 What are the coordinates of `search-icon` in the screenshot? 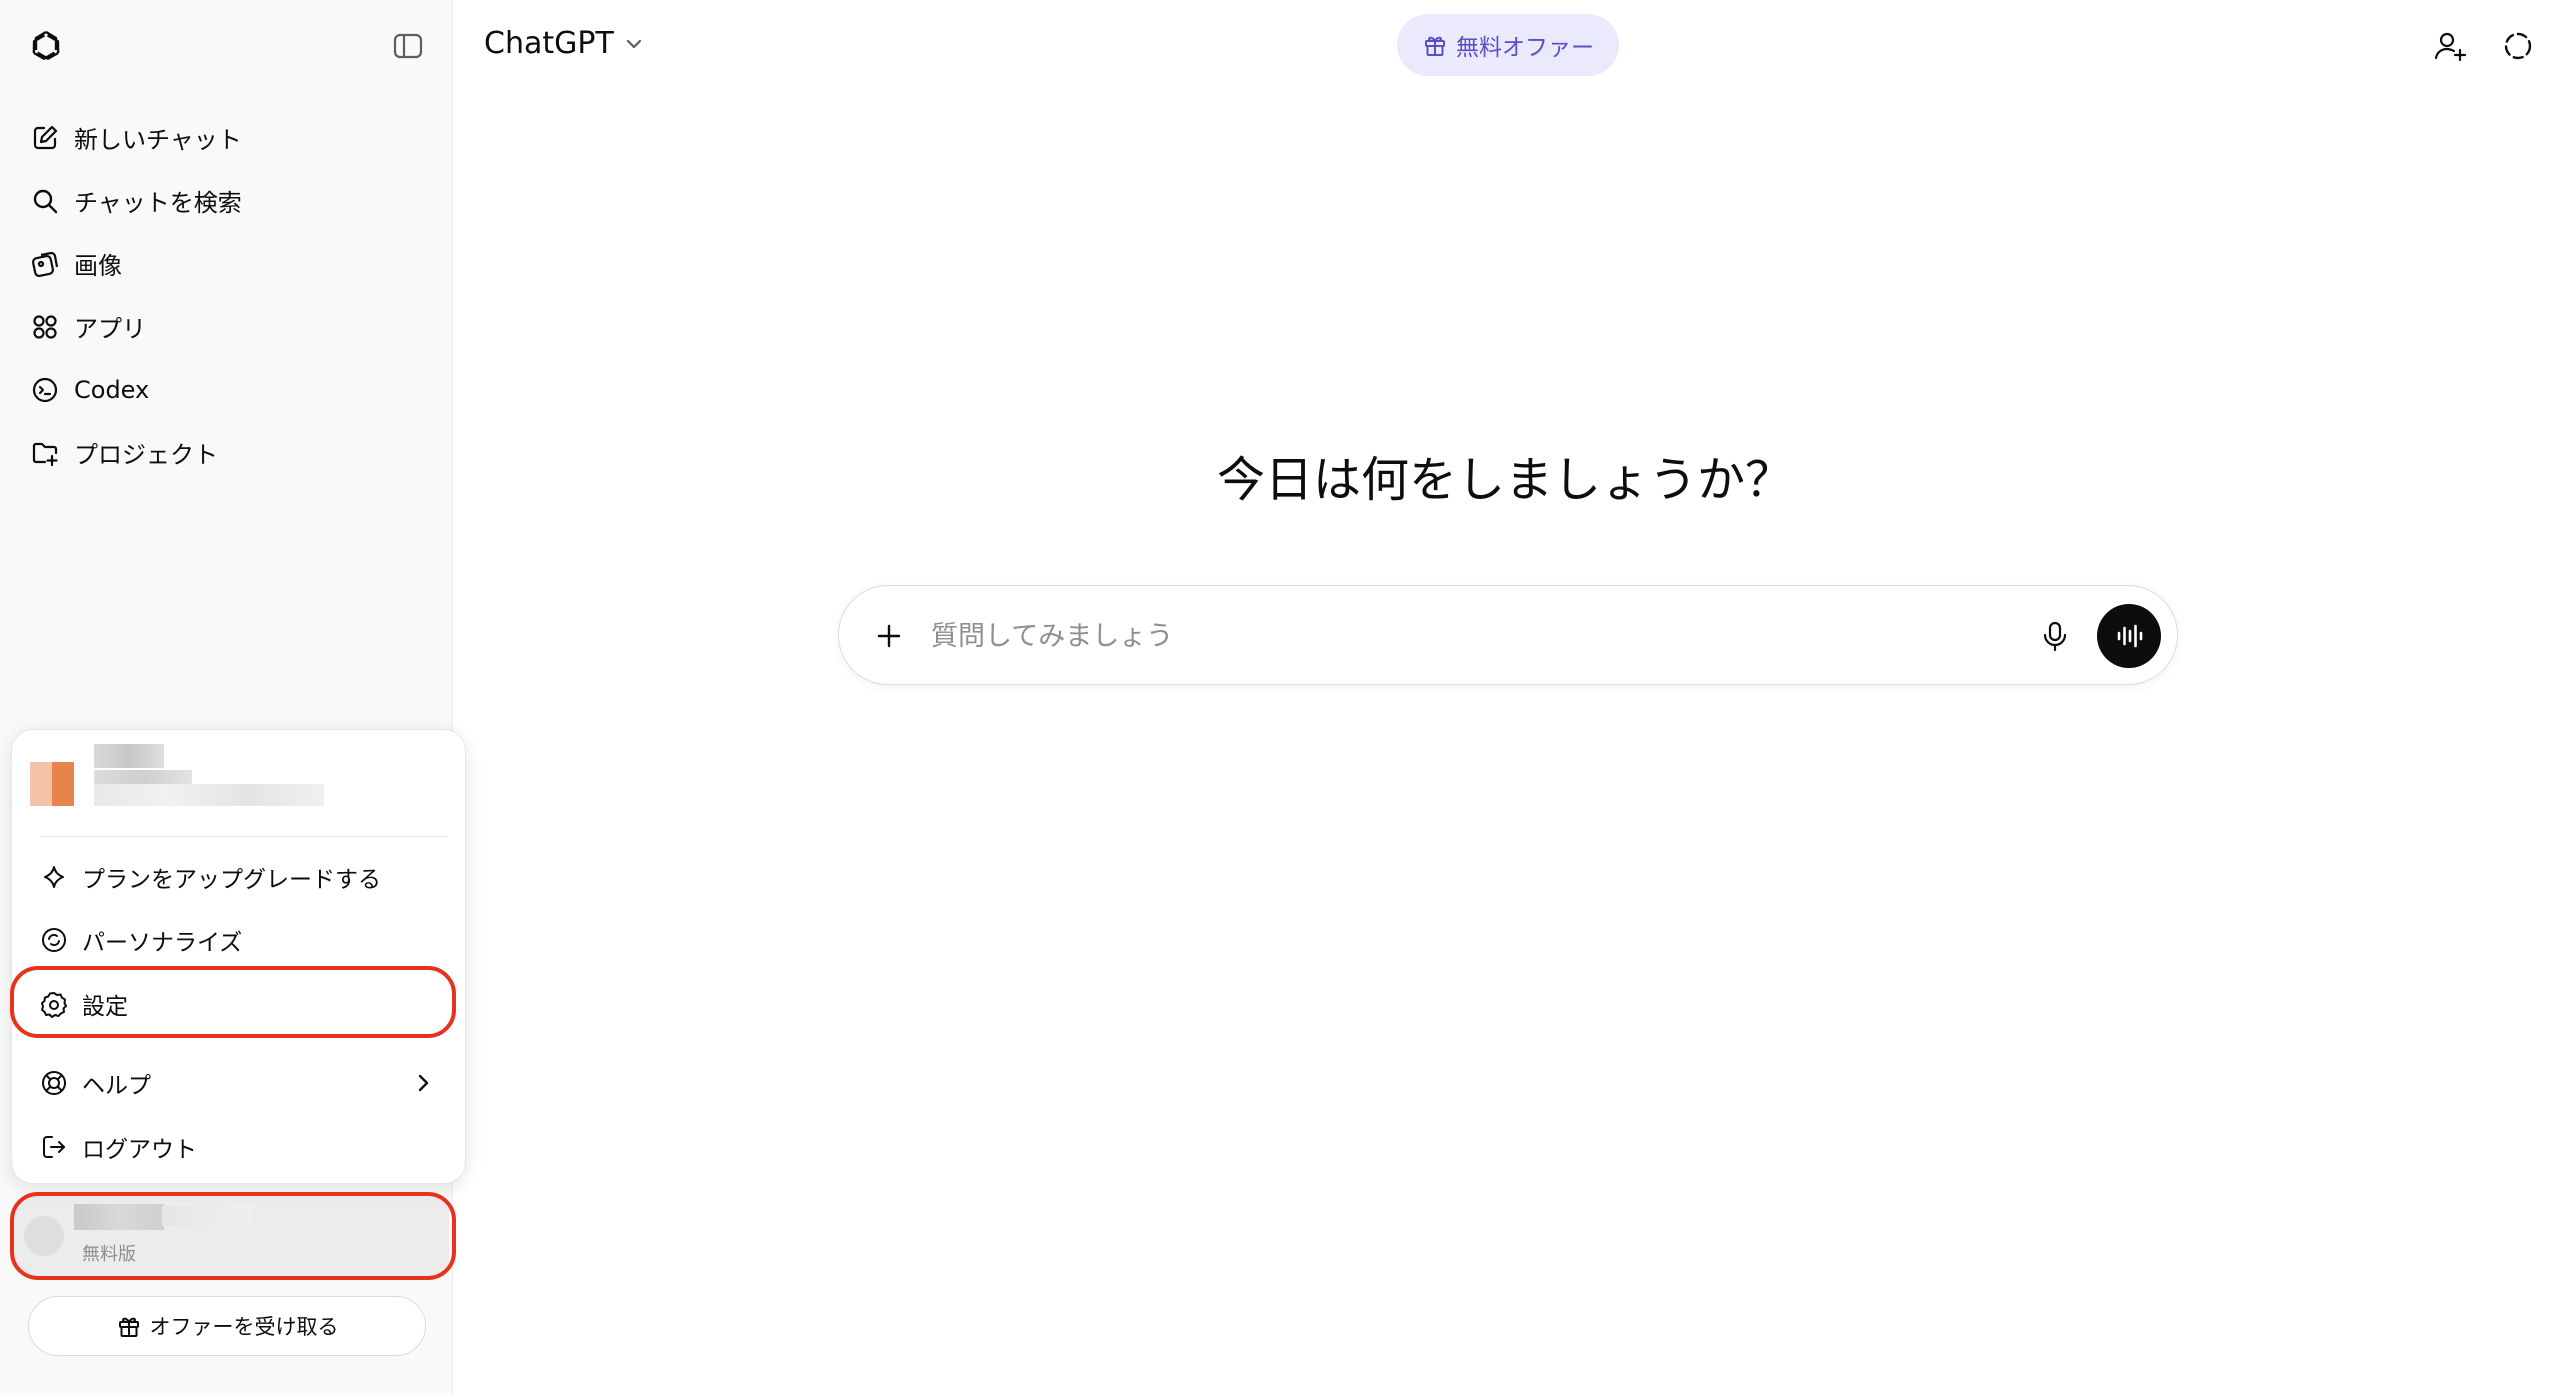 It's located at (45, 201).